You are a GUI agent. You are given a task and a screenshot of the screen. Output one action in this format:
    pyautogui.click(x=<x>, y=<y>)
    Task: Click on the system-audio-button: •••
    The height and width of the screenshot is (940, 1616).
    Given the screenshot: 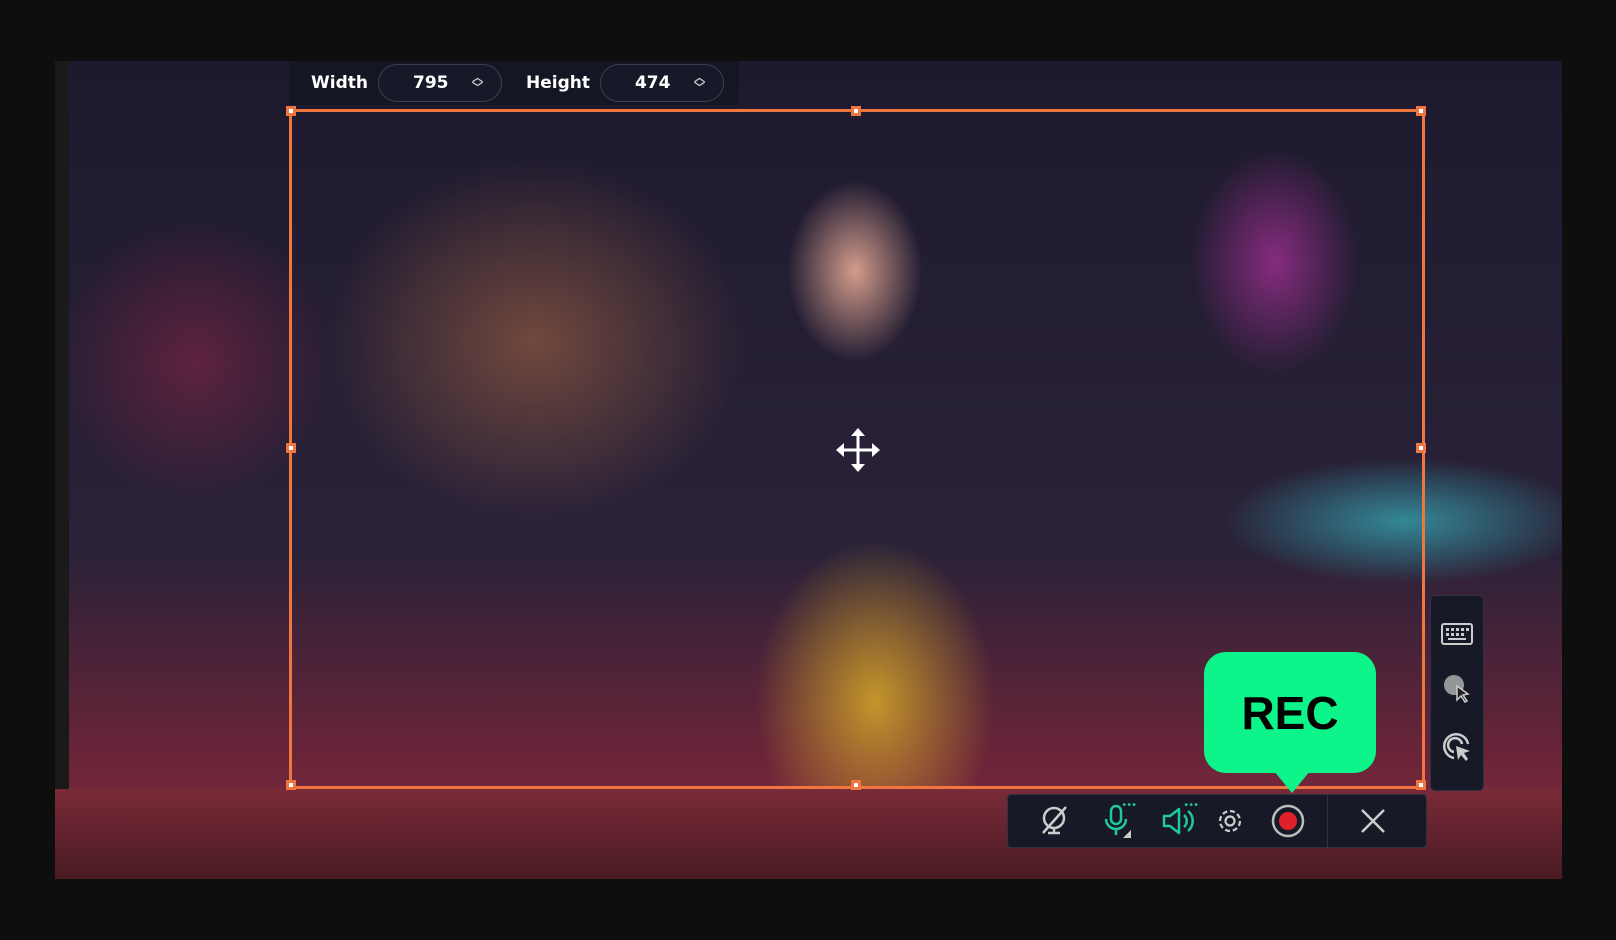 What is the action you would take?
    pyautogui.click(x=1178, y=821)
    